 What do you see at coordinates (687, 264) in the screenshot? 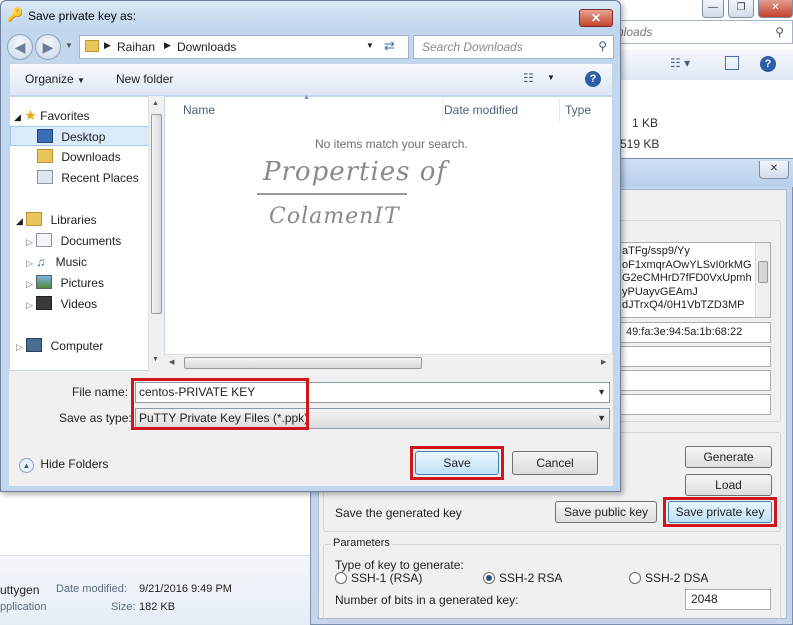
I see `key-line: oF1xmqrAOwYLSvI0rkMG` at bounding box center [687, 264].